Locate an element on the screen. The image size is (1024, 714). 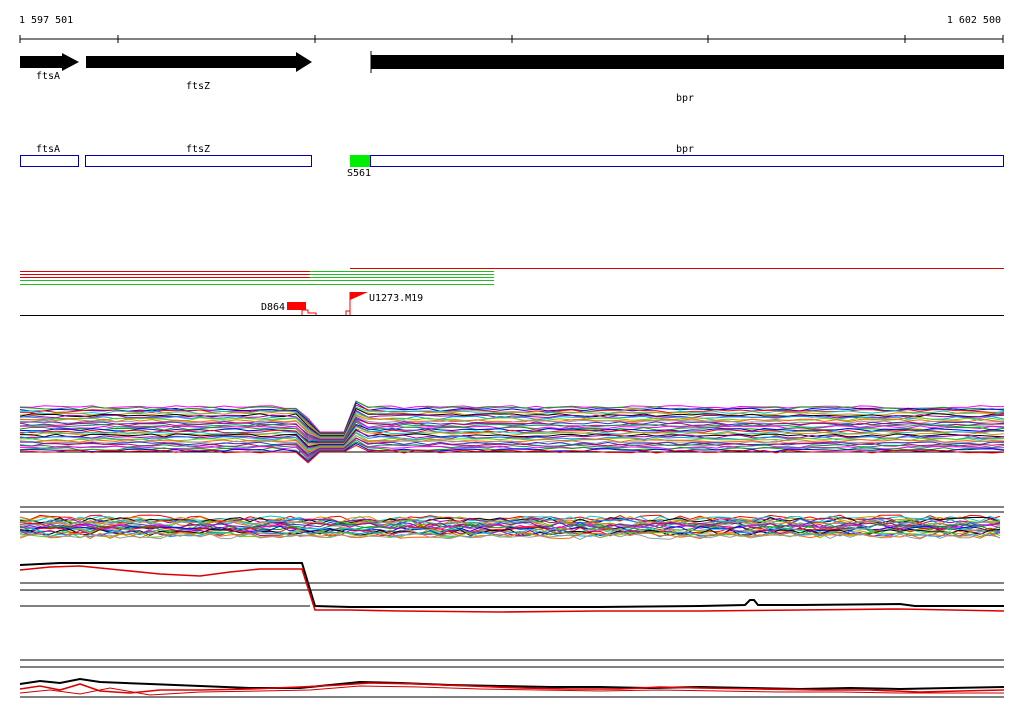
ruler-start-label: 1 597 501 is located at coordinates (46, 20).